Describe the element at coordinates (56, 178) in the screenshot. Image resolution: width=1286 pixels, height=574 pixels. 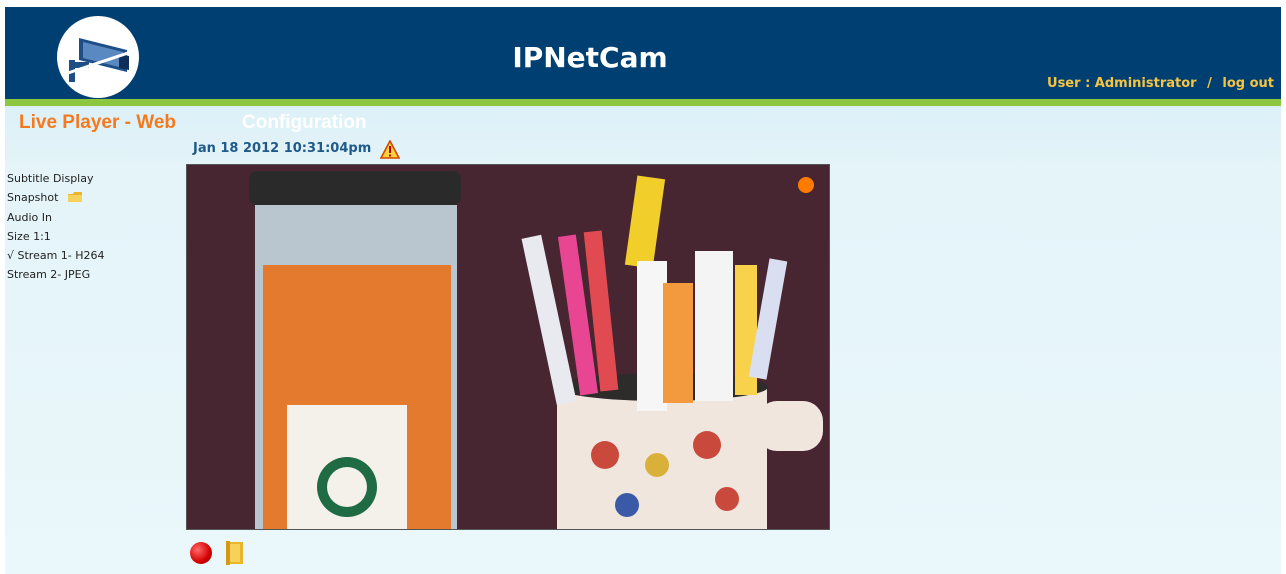
I see `menu-subtitle-display: Subtitle Display` at that location.